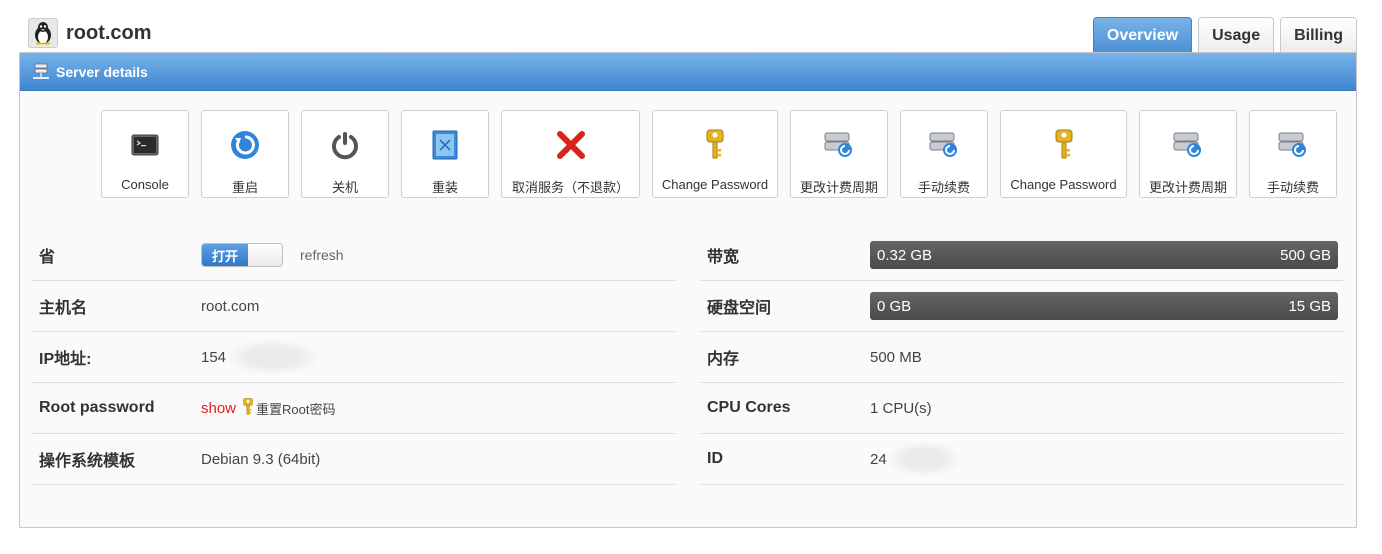  What do you see at coordinates (245, 145) in the screenshot?
I see `restart-icon` at bounding box center [245, 145].